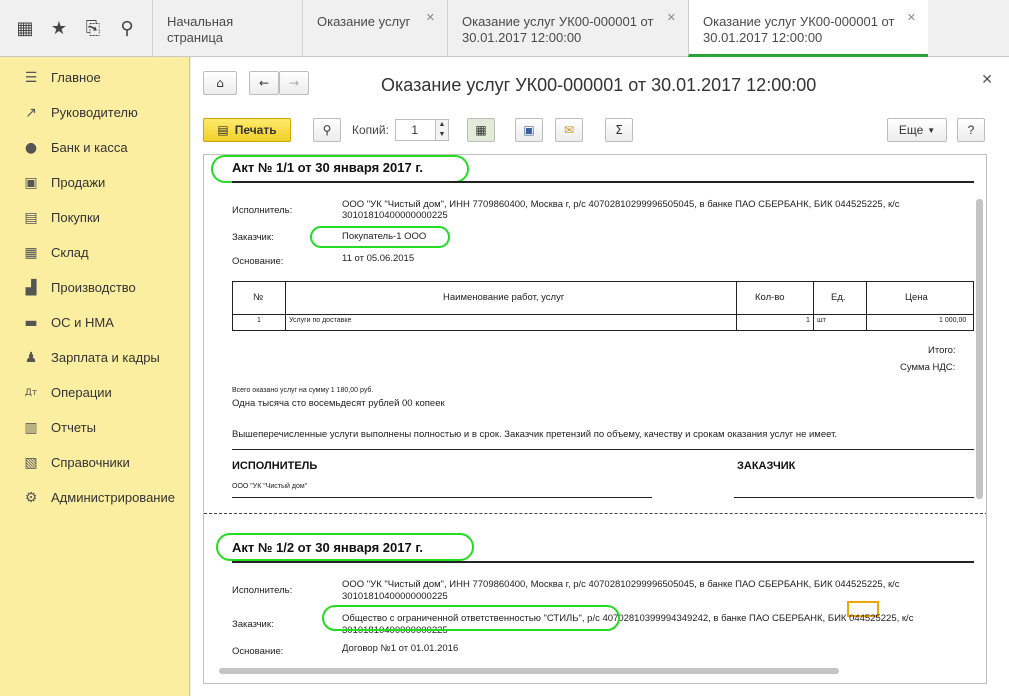 This screenshot has height=696, width=1009. I want to click on more-button: Еще ▼, so click(917, 130).